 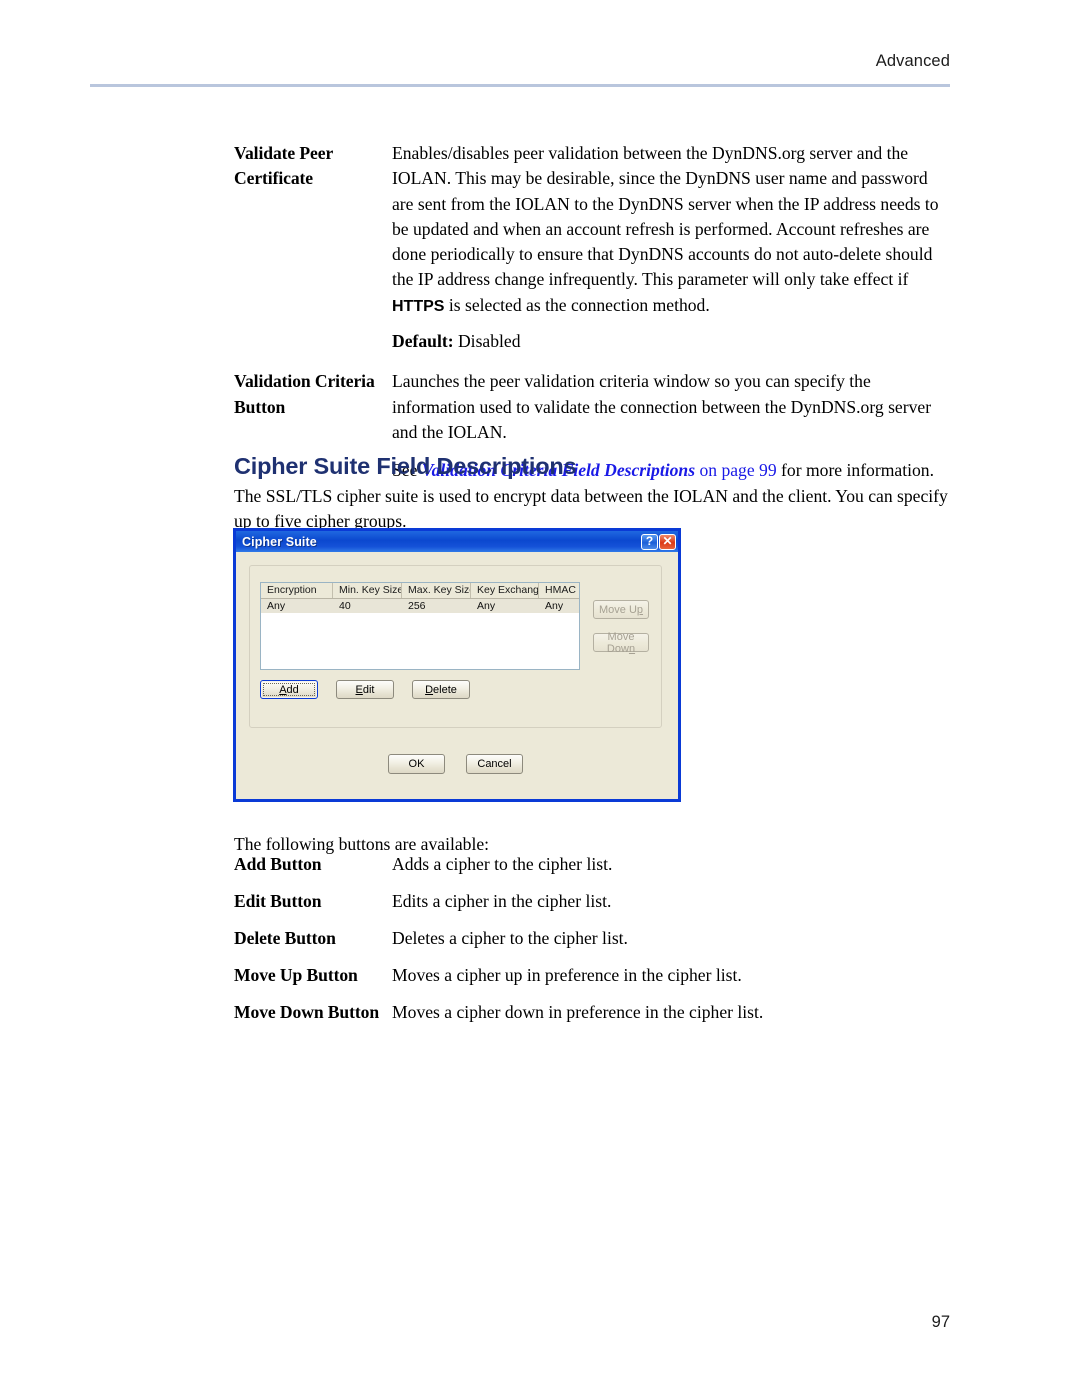 I want to click on table-cell-encryption: Any, so click(x=276, y=606).